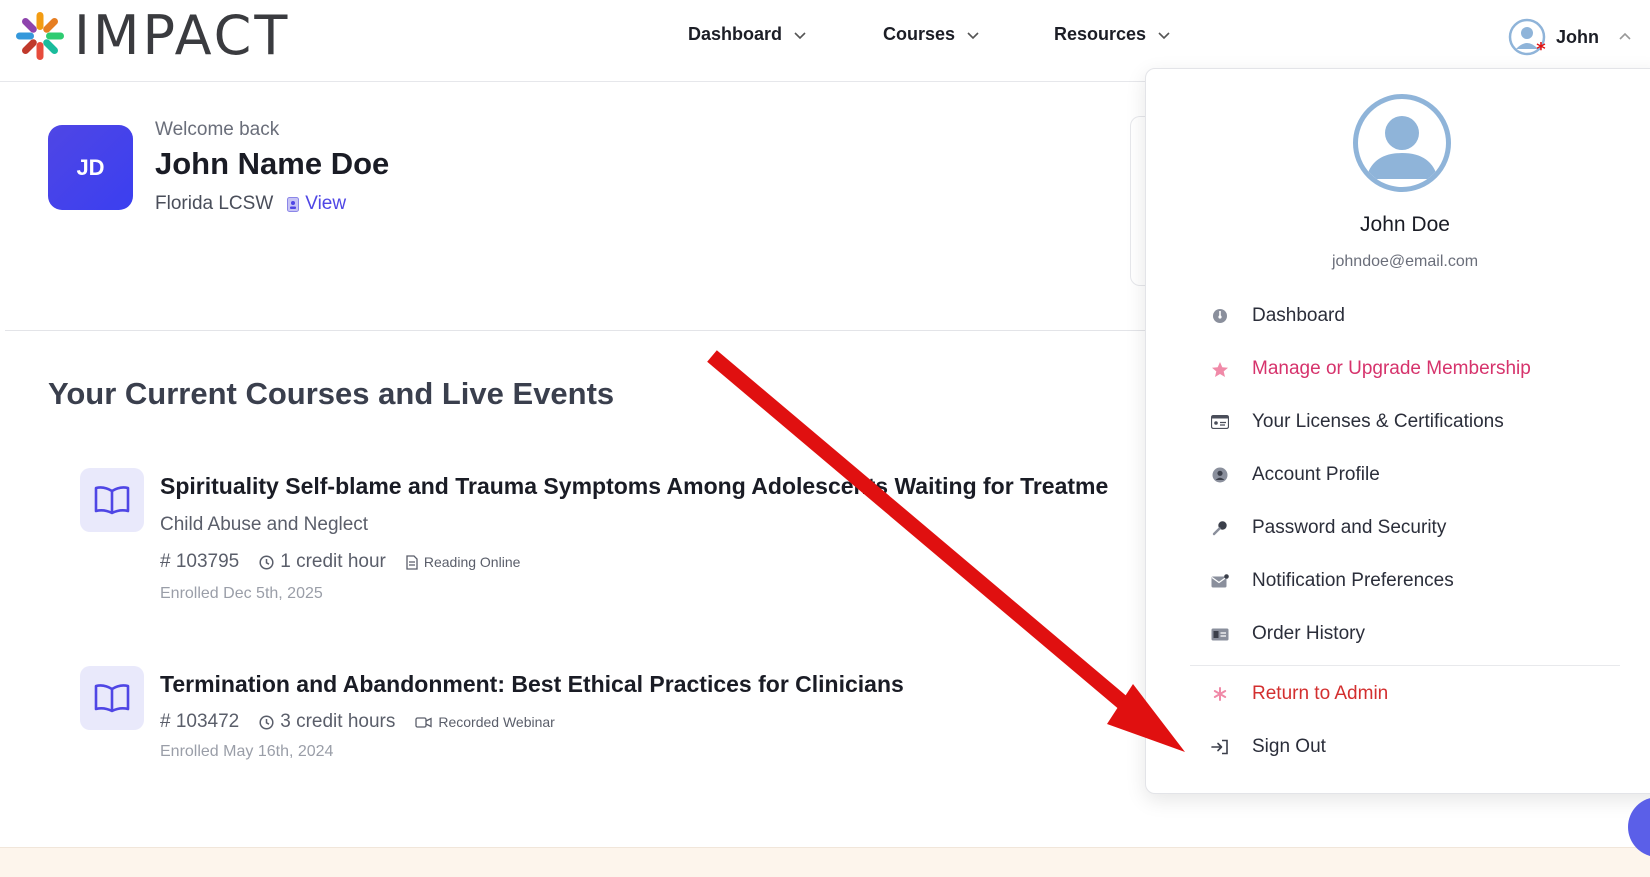 The image size is (1650, 877). Describe the element at coordinates (1220, 528) in the screenshot. I see `key-icon` at that location.